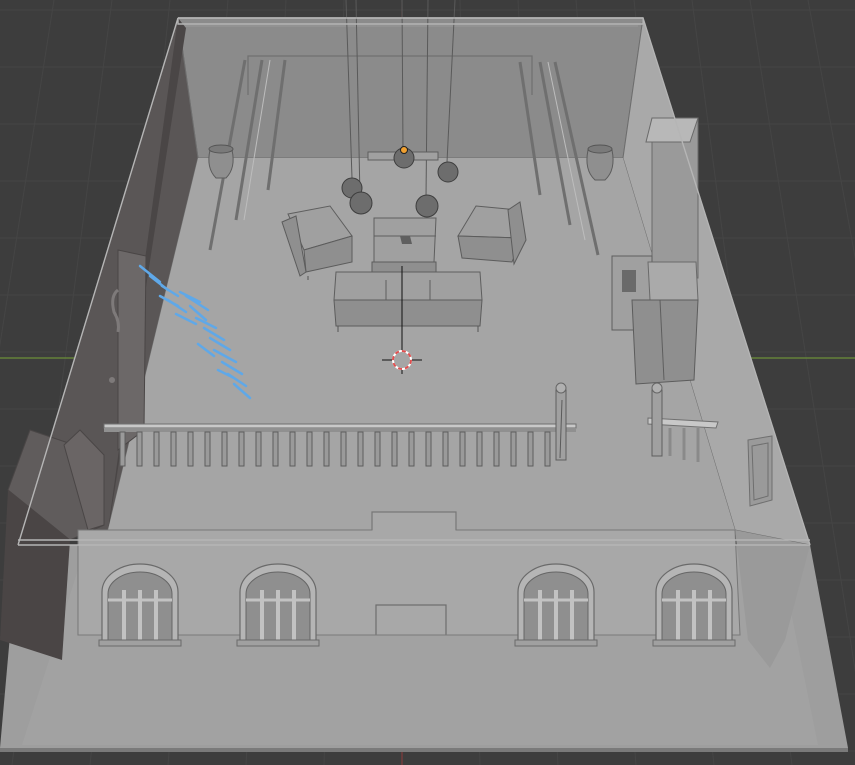 Image resolution: width=855 pixels, height=765 pixels. What do you see at coordinates (404, 150) in the screenshot?
I see `object-origin-icon` at bounding box center [404, 150].